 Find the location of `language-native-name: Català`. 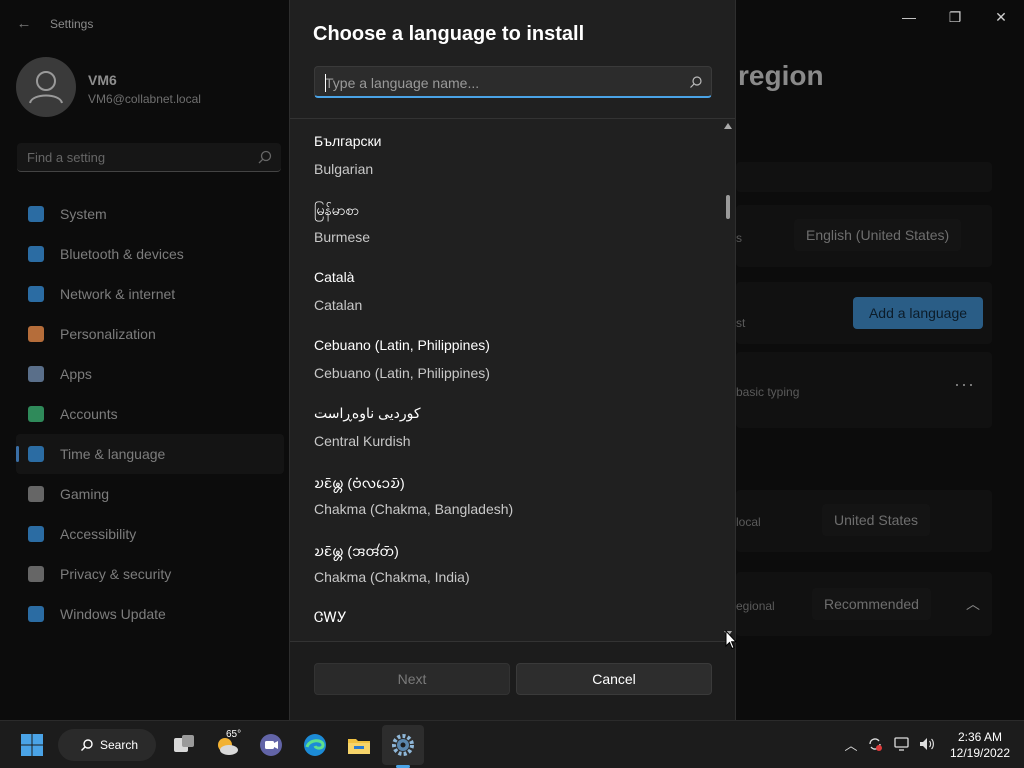

language-native-name: Català is located at coordinates (334, 277).